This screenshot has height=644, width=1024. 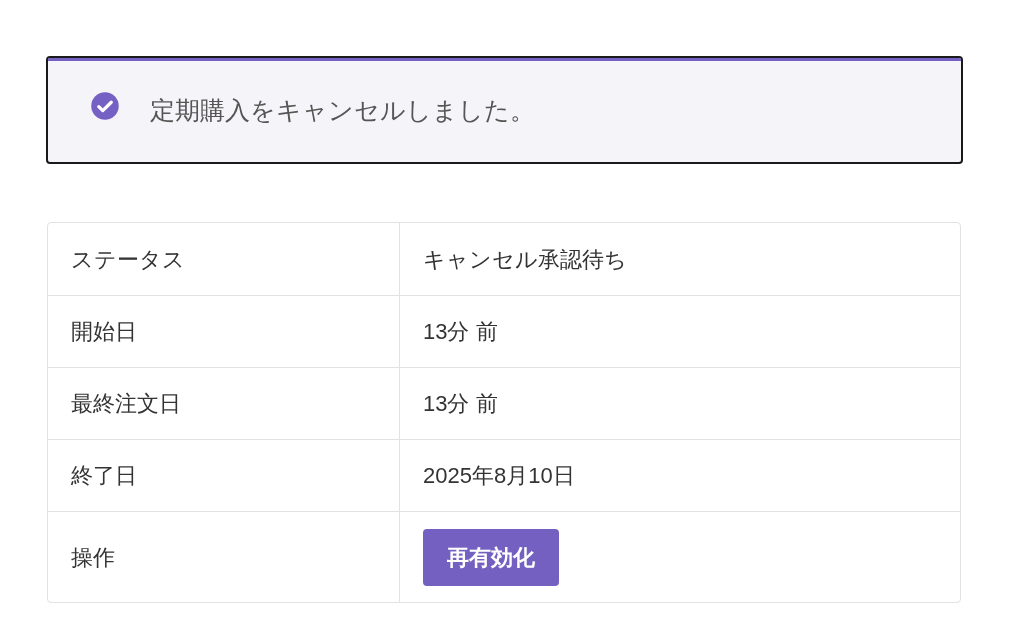 What do you see at coordinates (491, 557) in the screenshot?
I see `reactivate-button: 再有効化` at bounding box center [491, 557].